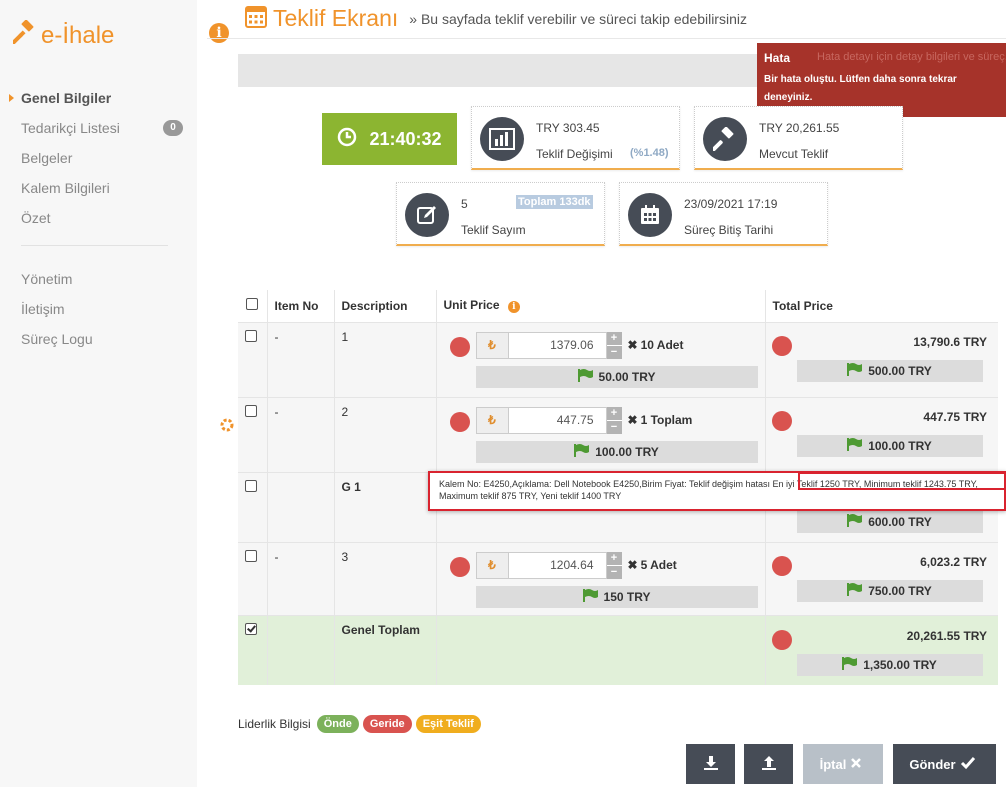  Describe the element at coordinates (557, 345) in the screenshot. I see `unit-price-input: 1379.06` at that location.